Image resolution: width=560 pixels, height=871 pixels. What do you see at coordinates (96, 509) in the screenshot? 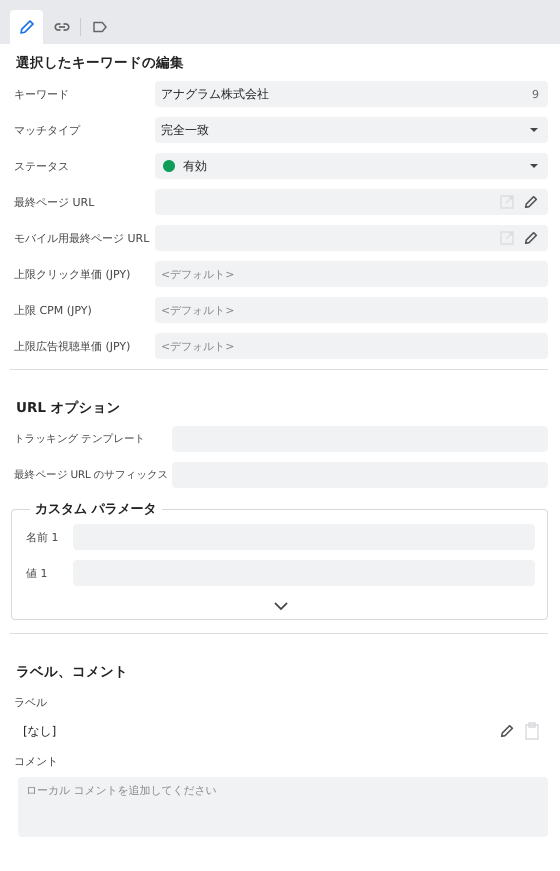
I see `panel-title: カスタム パラメータ` at bounding box center [96, 509].